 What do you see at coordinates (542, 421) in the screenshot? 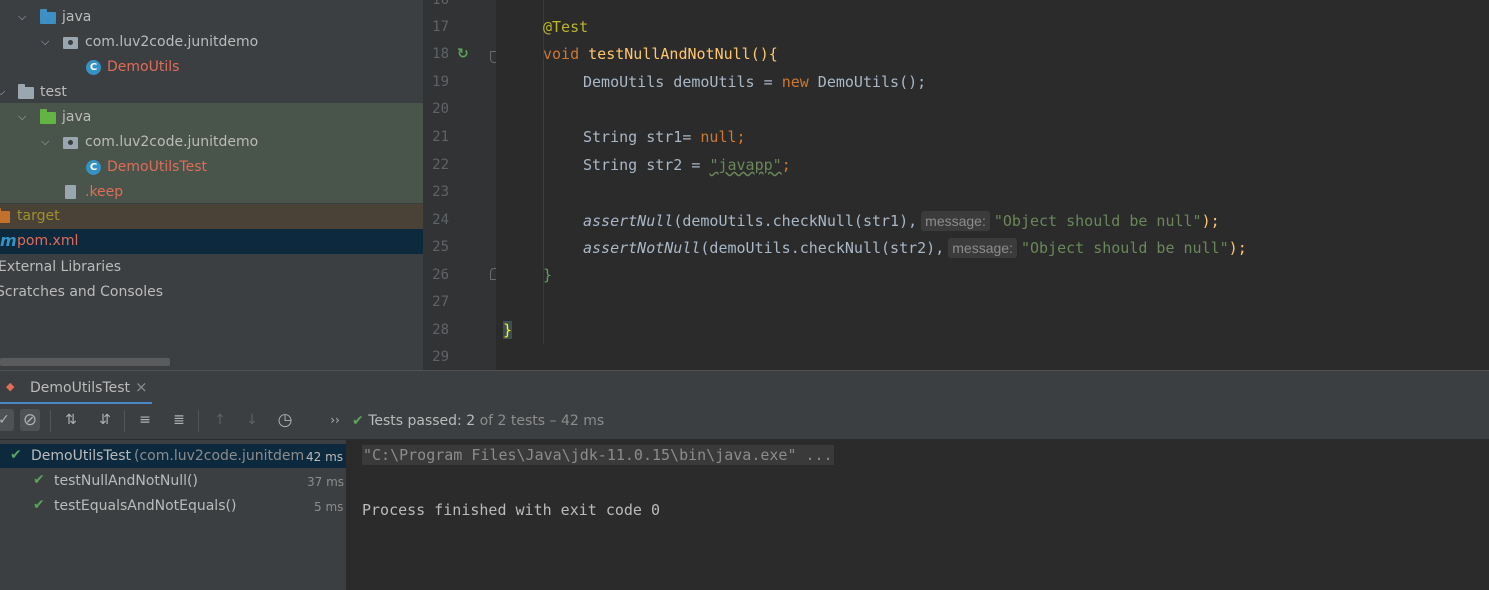
I see `status-suffix: of 2 tests – 42 ms` at bounding box center [542, 421].